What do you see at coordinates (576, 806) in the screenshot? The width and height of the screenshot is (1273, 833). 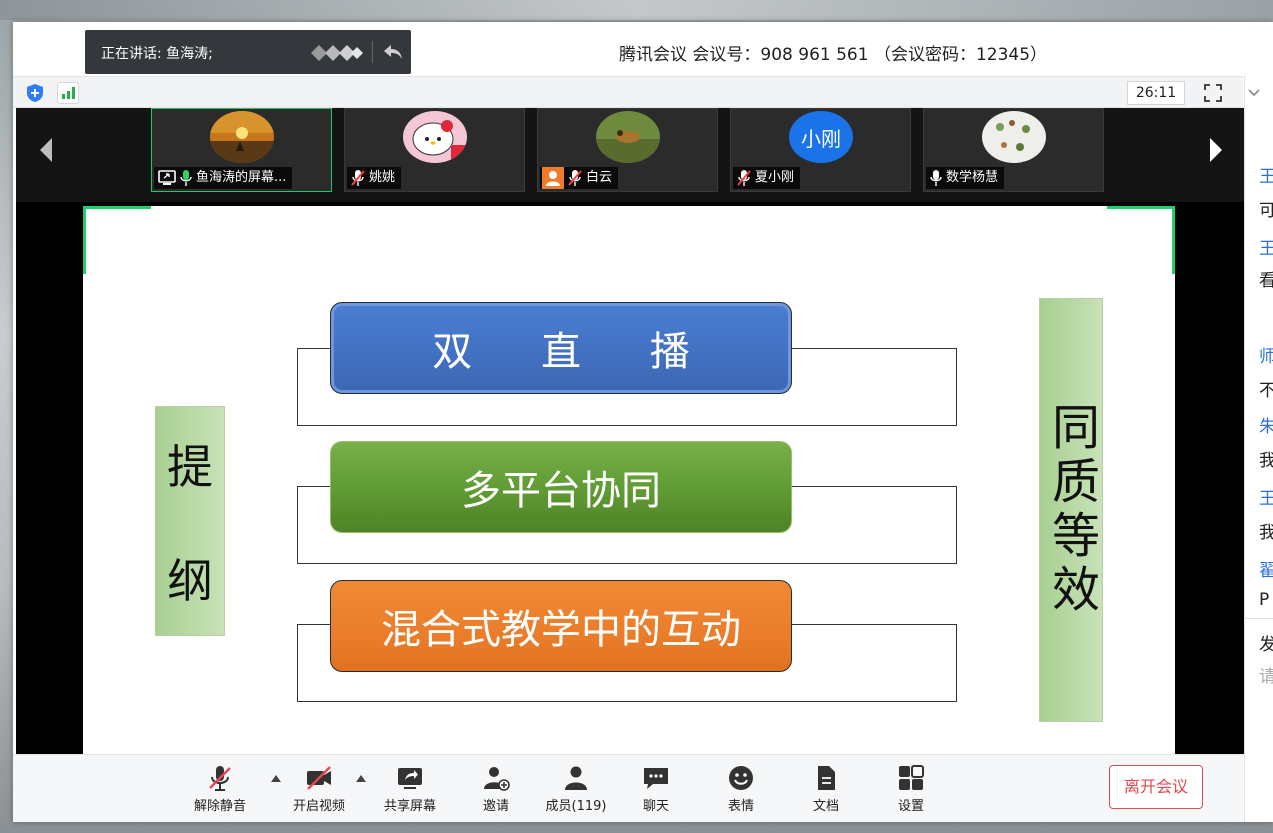 I see `members-label: 成员(119)` at bounding box center [576, 806].